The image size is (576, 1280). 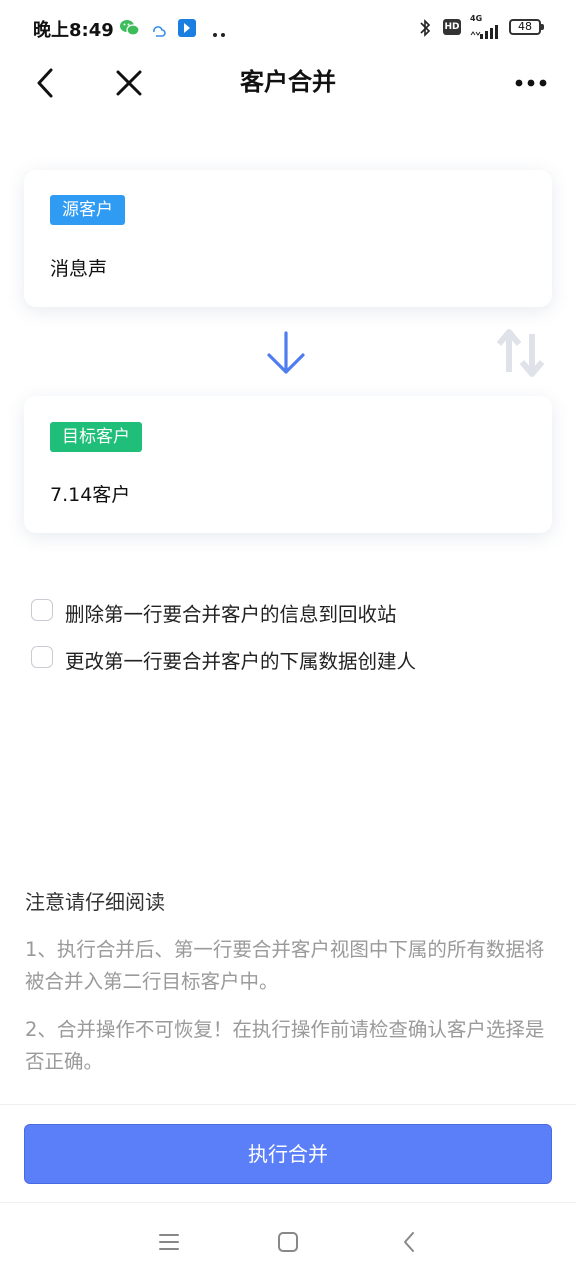 What do you see at coordinates (130, 28) in the screenshot?
I see `wechat-icon` at bounding box center [130, 28].